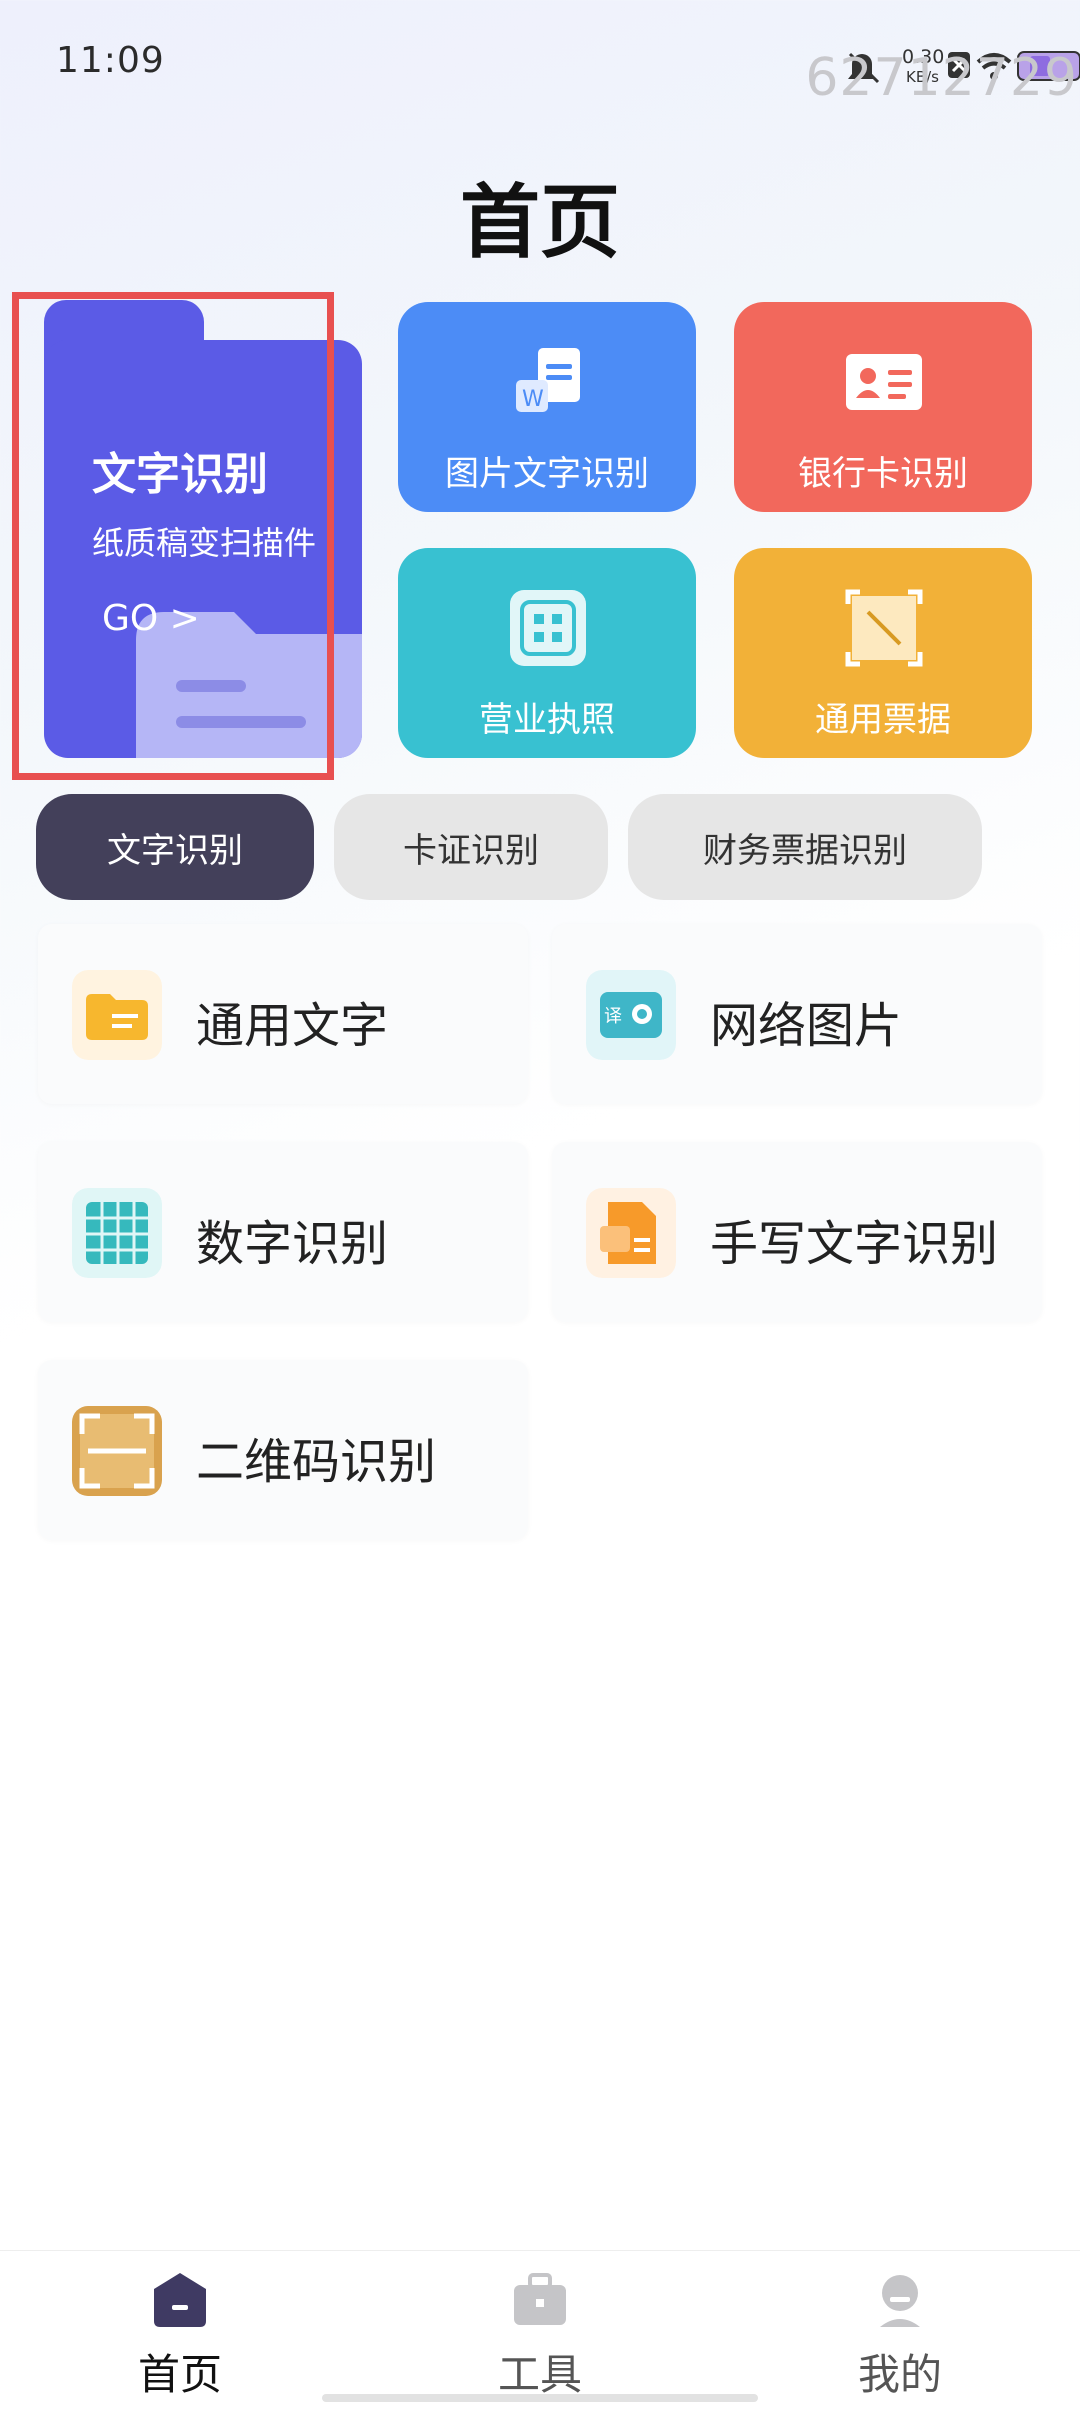 This screenshot has height=2409, width=1080. I want to click on nav-label: 我的, so click(899, 2374).